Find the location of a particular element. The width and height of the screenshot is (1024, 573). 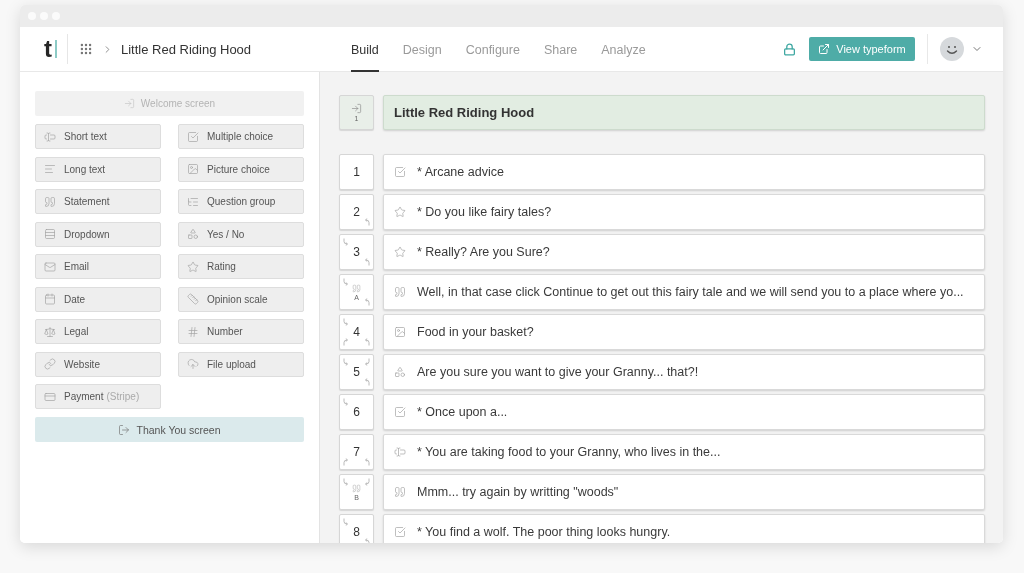

form-name: Little Red Riding Hood is located at coordinates (186, 49).